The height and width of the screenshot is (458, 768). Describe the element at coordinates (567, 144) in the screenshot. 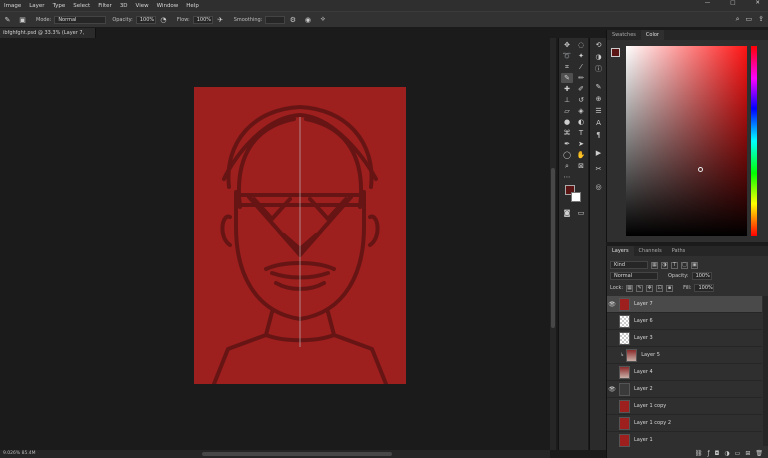

I see `pen-tool-icon: ✒` at that location.